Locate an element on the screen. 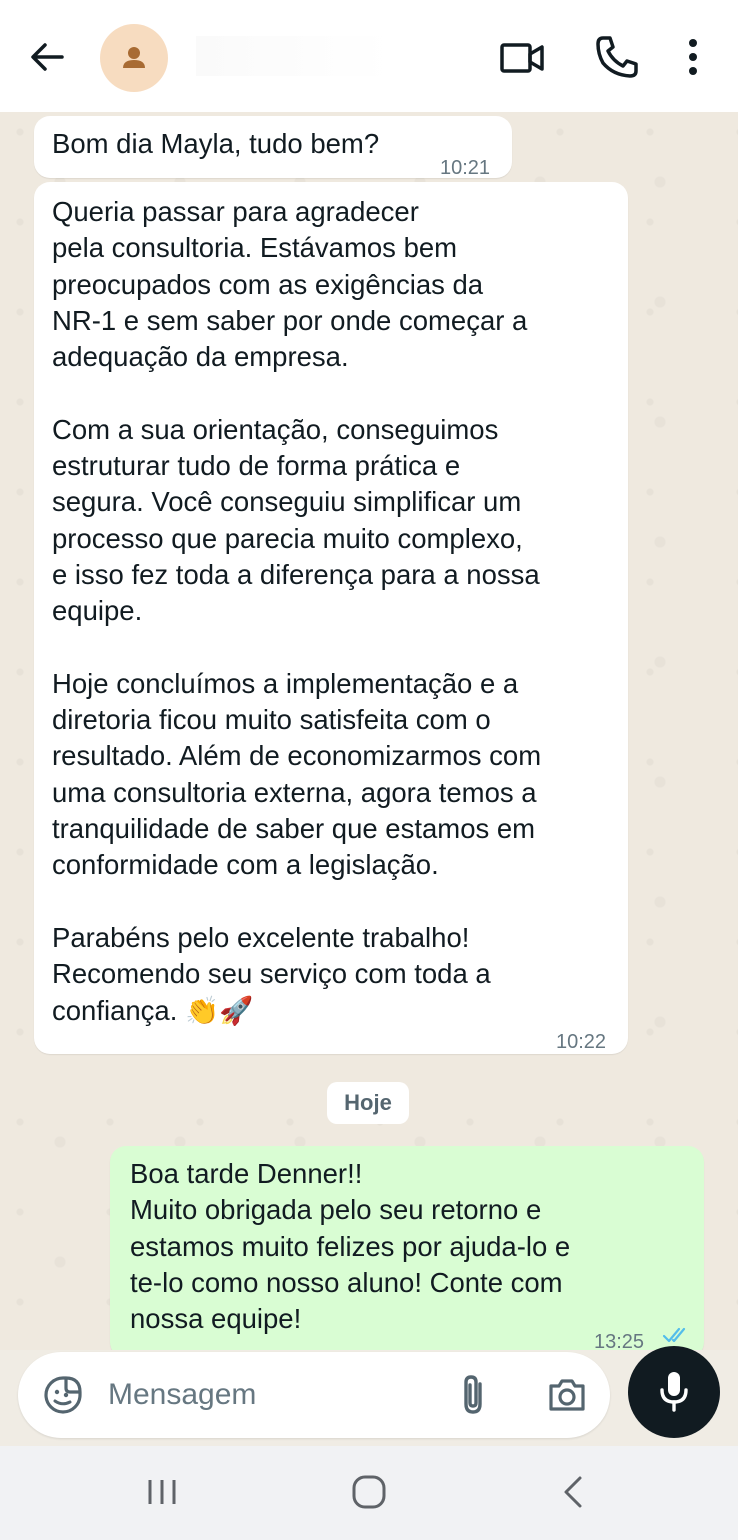  home-icon is located at coordinates (369, 1492).